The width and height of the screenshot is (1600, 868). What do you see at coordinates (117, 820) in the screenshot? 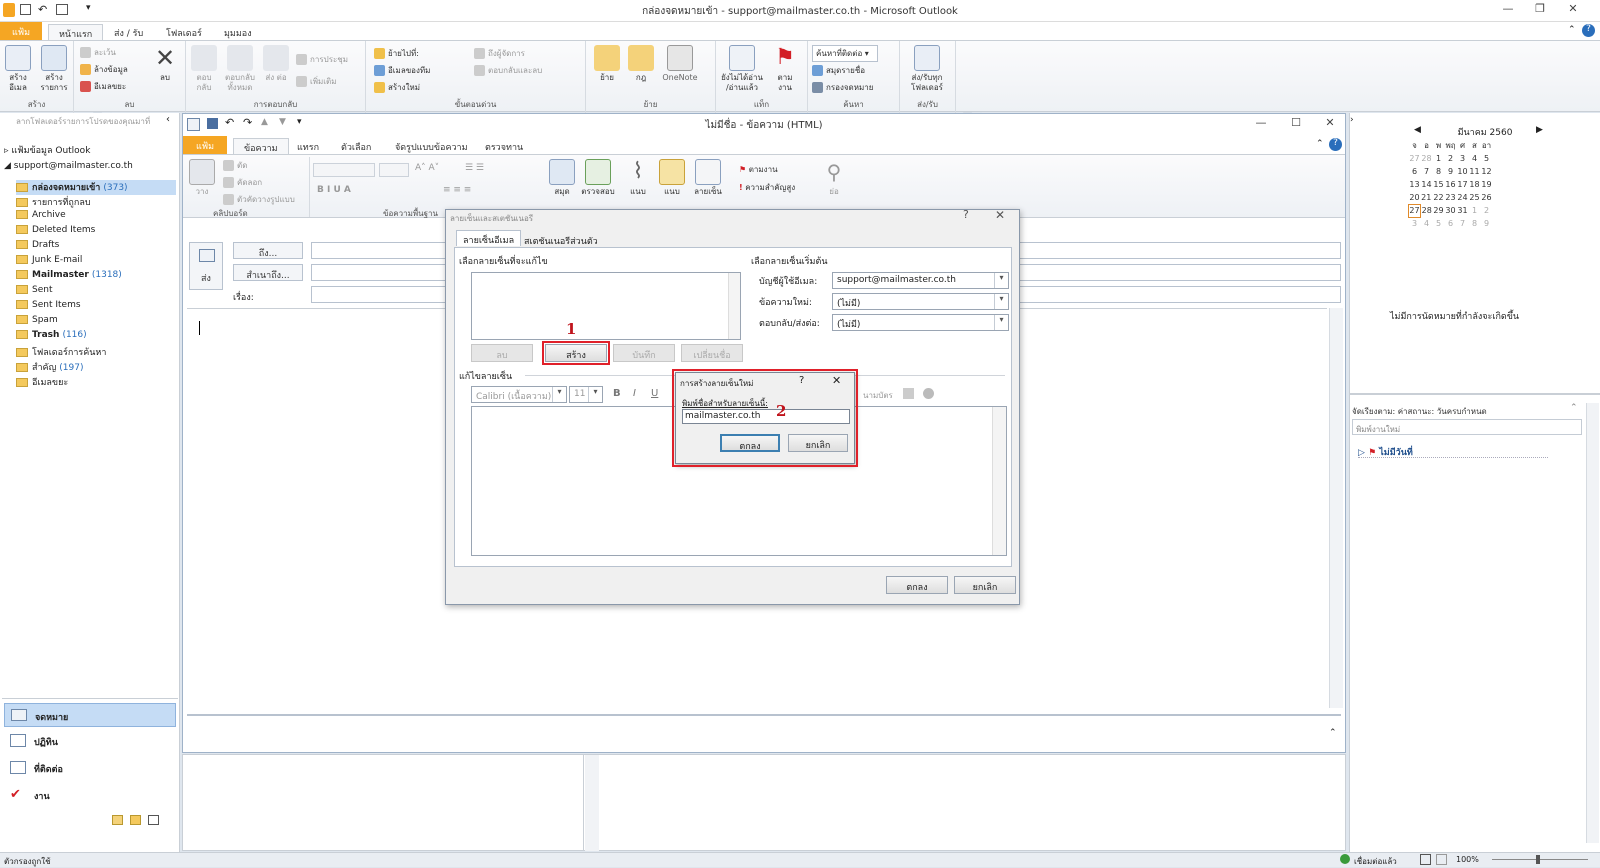
I see `notes-icon` at bounding box center [117, 820].